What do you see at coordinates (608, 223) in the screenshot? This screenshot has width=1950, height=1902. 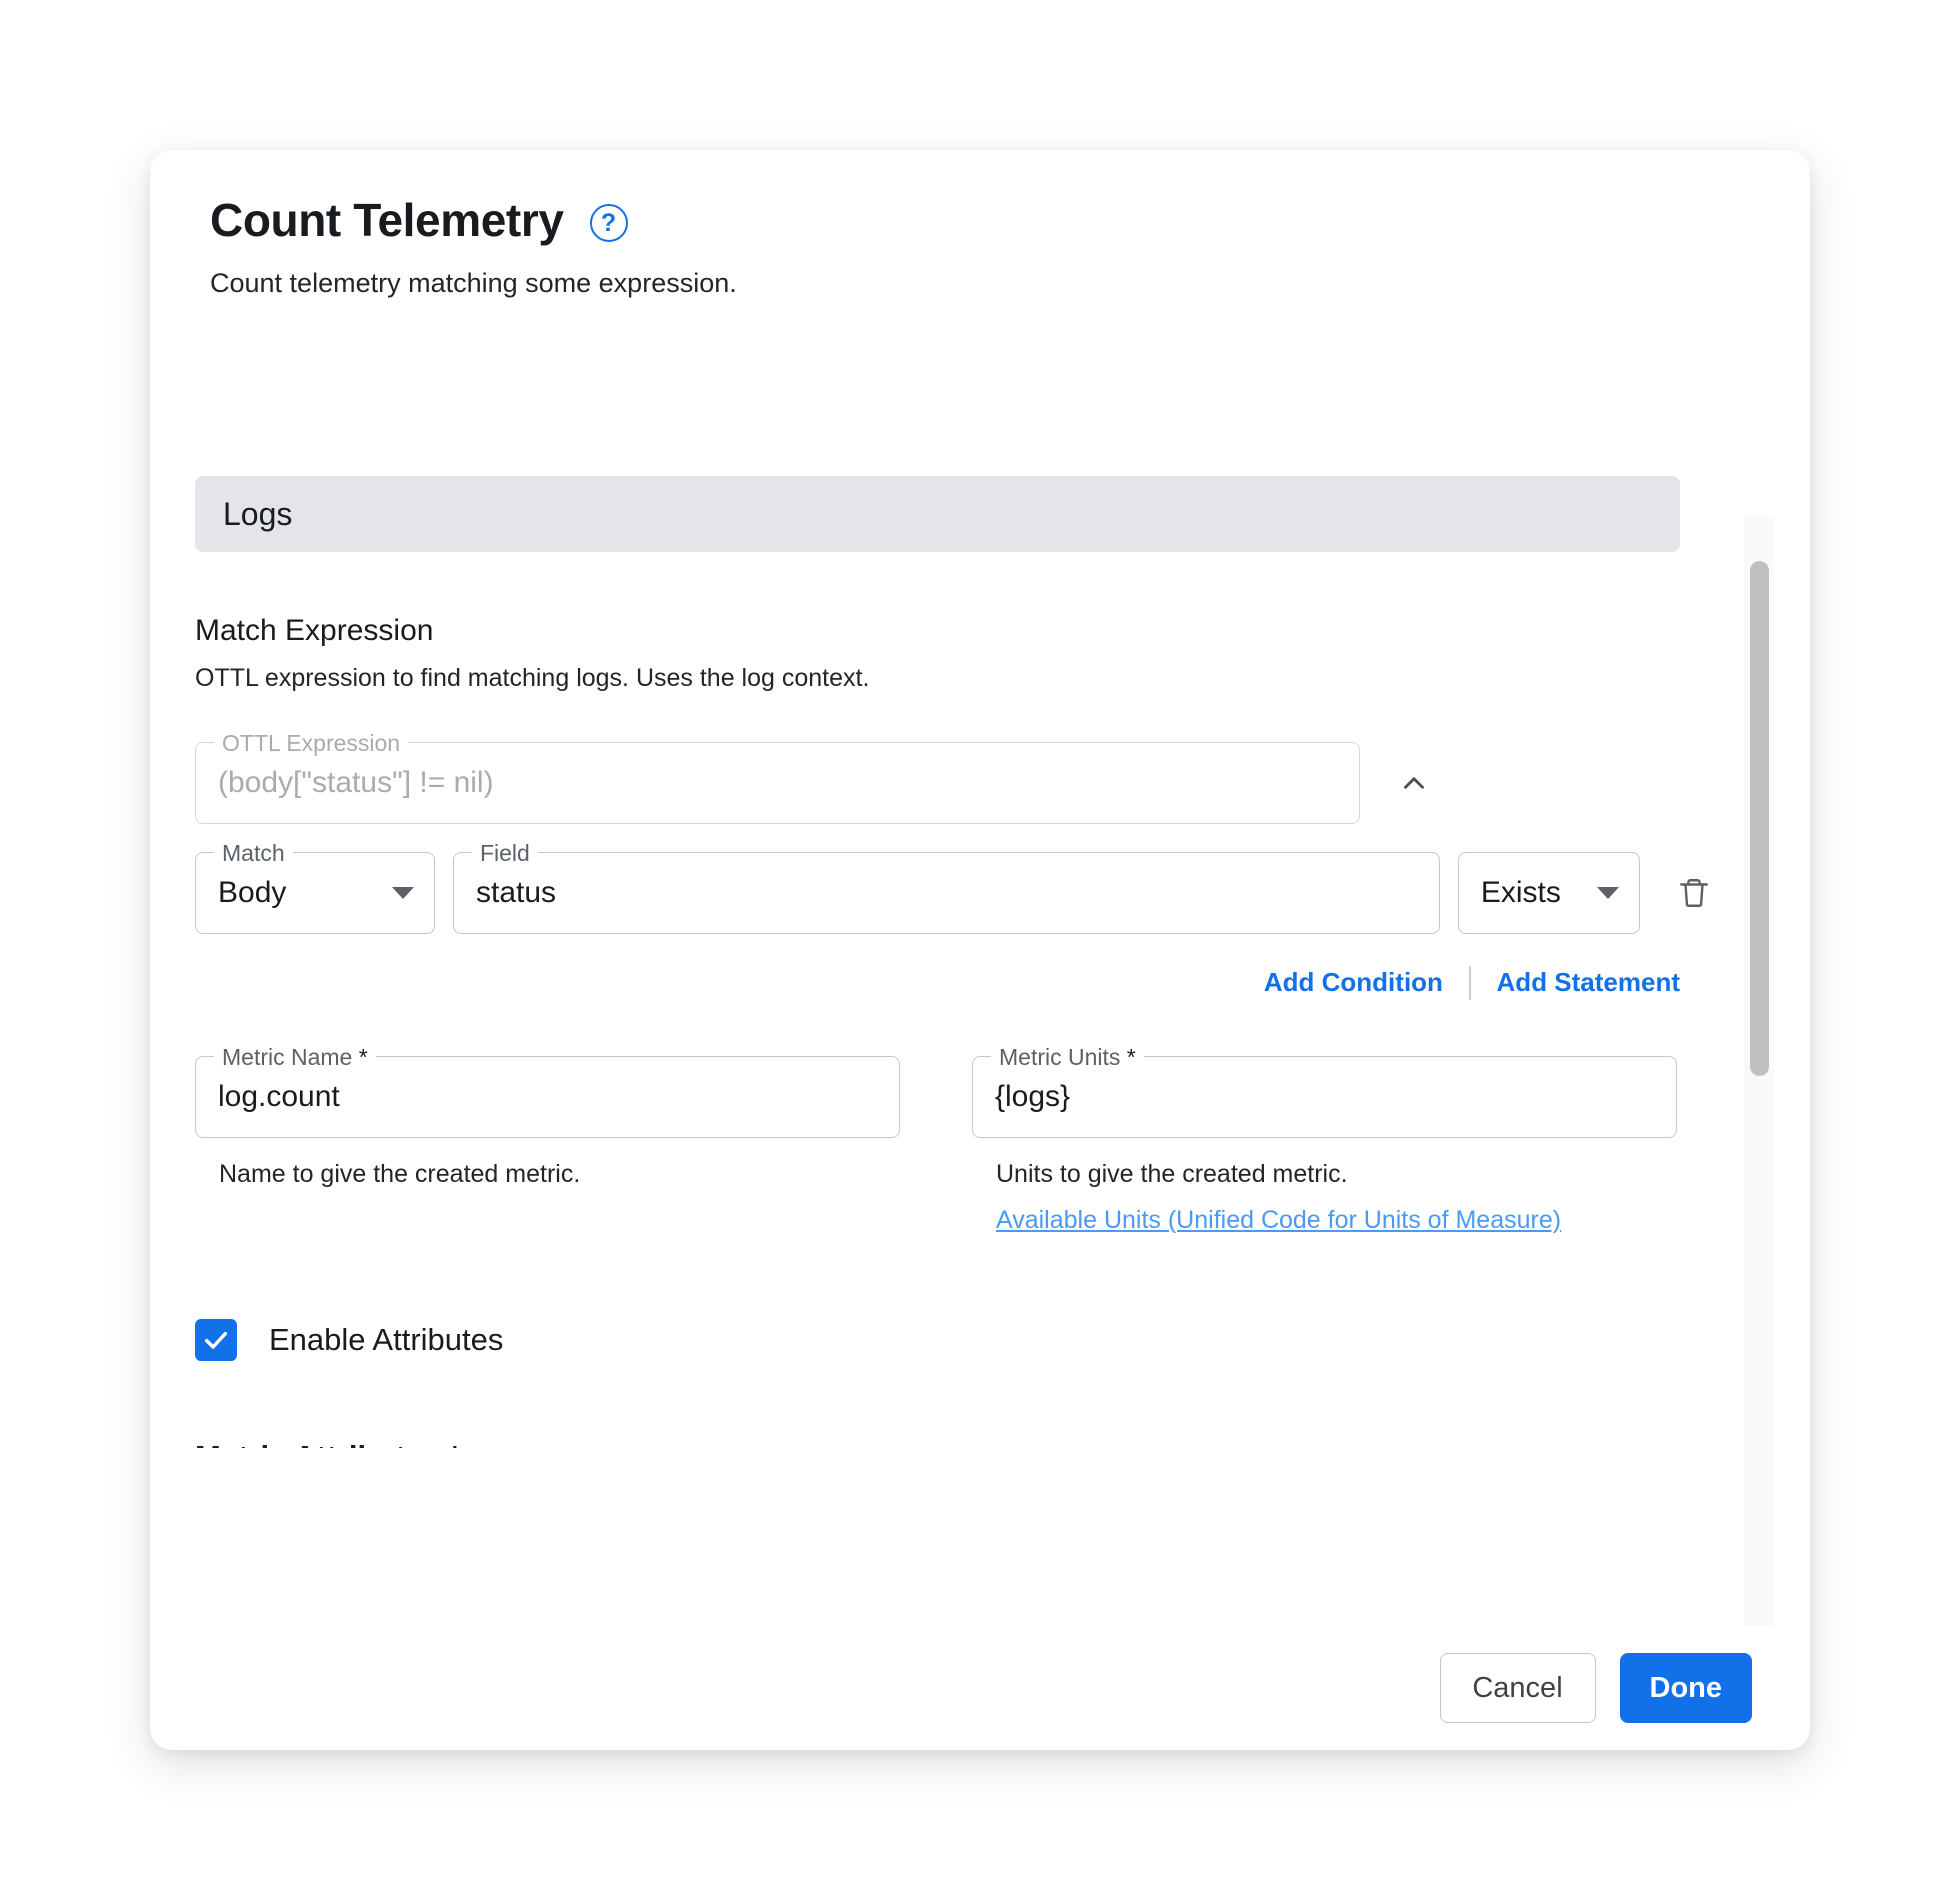 I see `help-icon: ?` at bounding box center [608, 223].